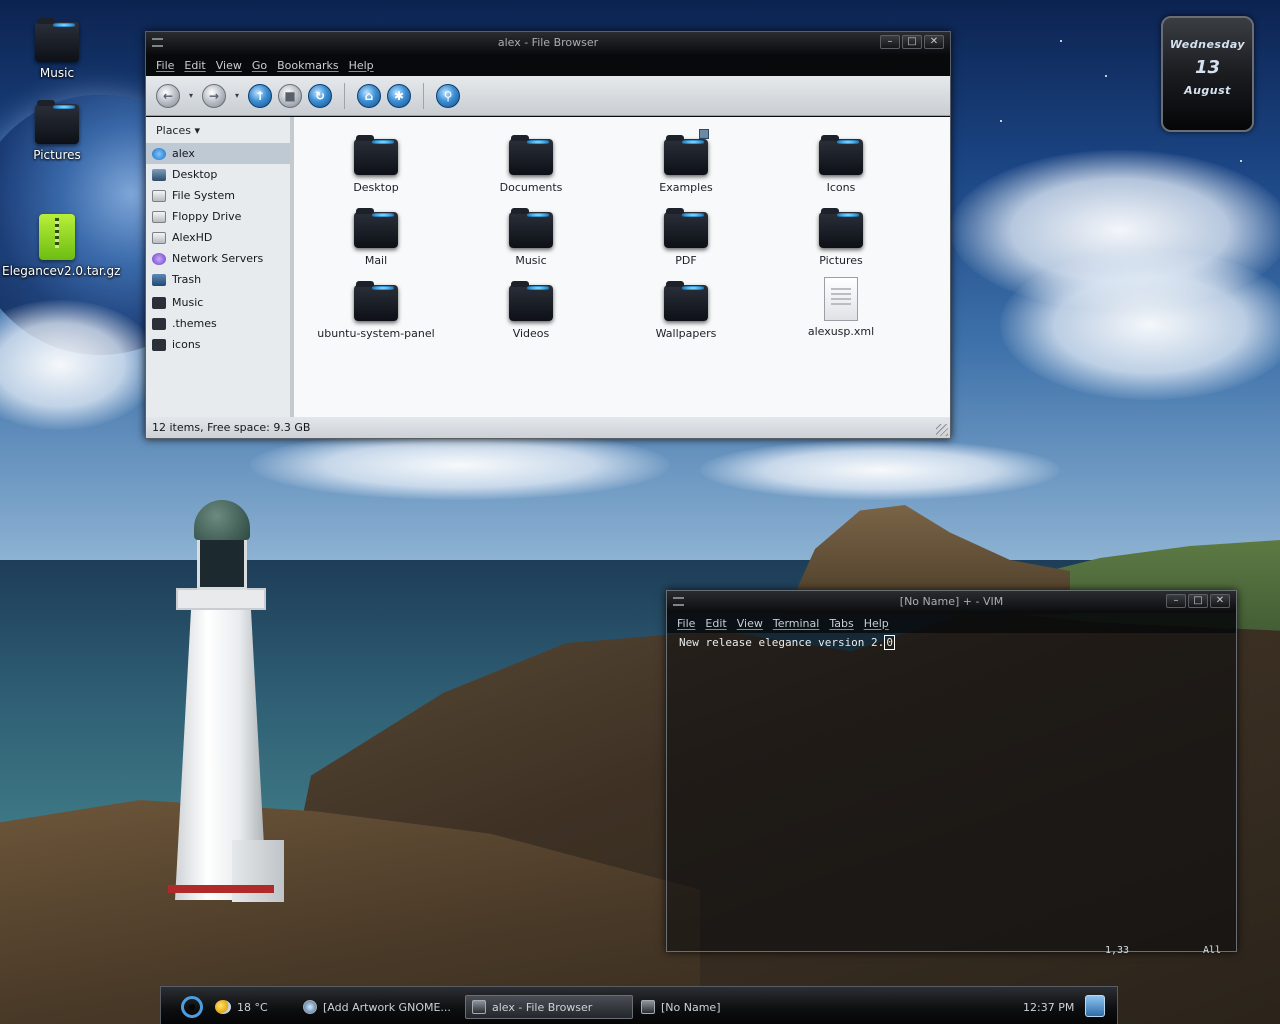 This screenshot has width=1280, height=1024. Describe the element at coordinates (548, 427) in the screenshot. I see `file-browser-statusbar: 12 items, Free space: 9.3 GB` at that location.